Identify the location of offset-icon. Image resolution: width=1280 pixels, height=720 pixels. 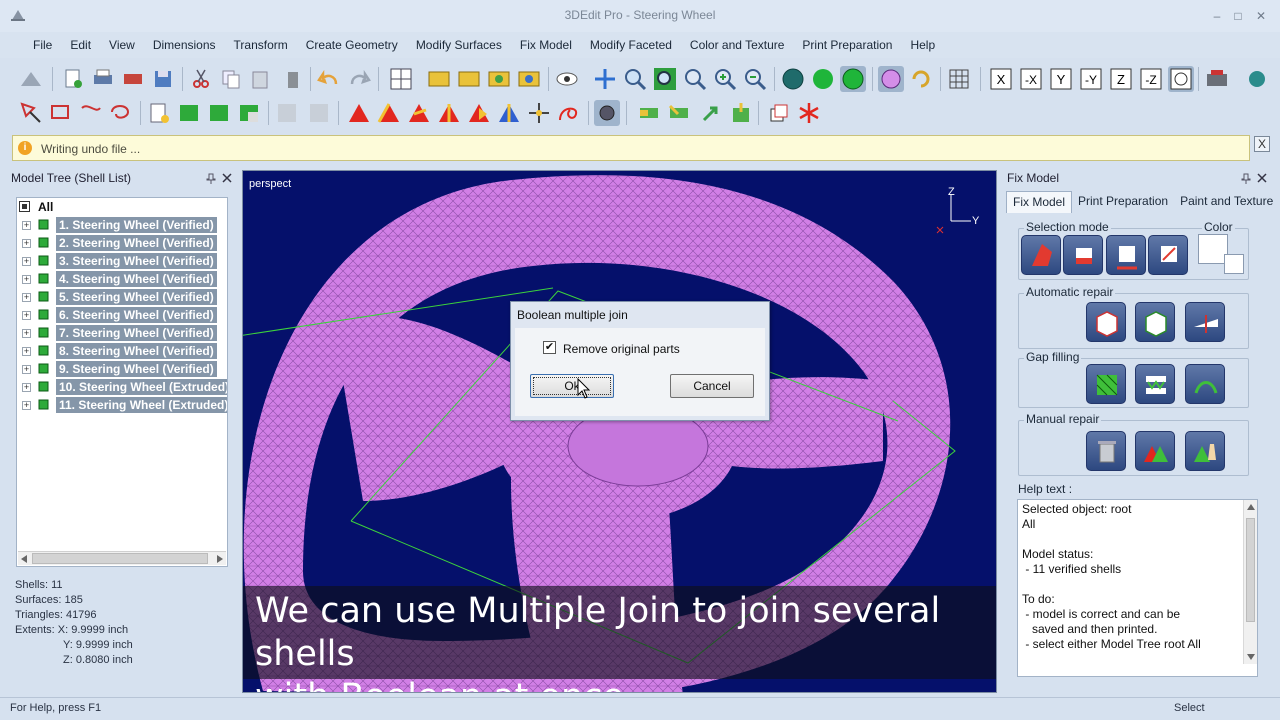
(679, 113).